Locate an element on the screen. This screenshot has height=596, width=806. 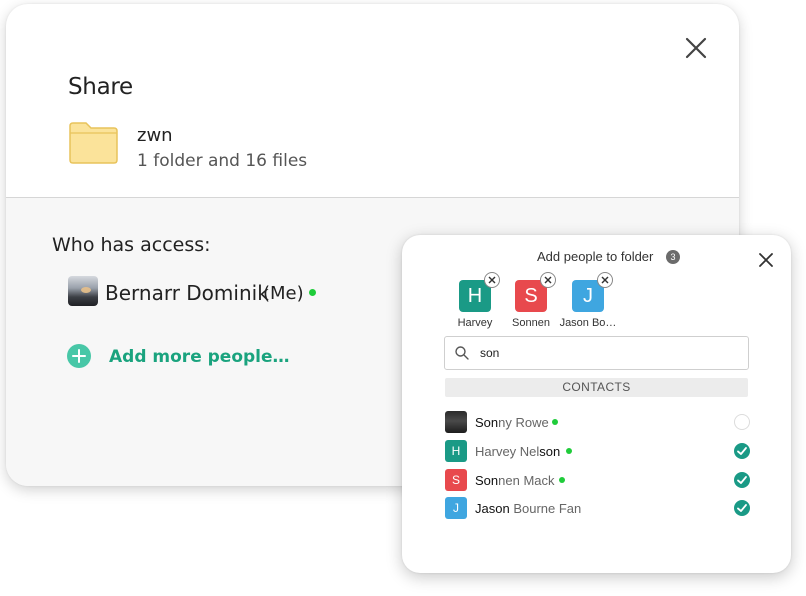
selected-chip: S Sonnen is located at coordinates (531, 300).